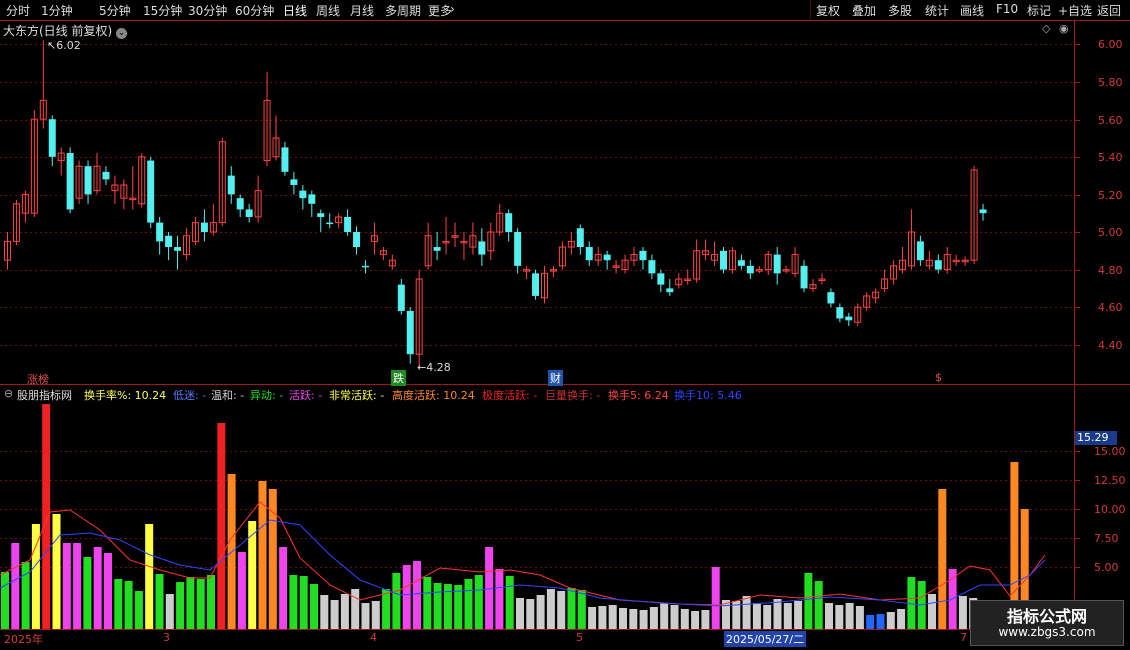  Describe the element at coordinates (938, 377) in the screenshot. I see `marker-dollar: $` at that location.